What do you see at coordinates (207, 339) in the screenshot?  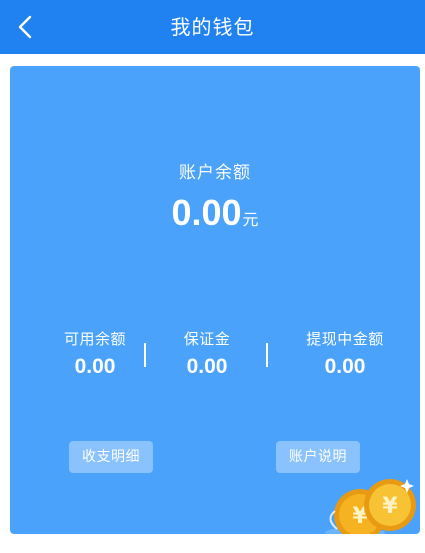 I see `stat-label: 保证金` at bounding box center [207, 339].